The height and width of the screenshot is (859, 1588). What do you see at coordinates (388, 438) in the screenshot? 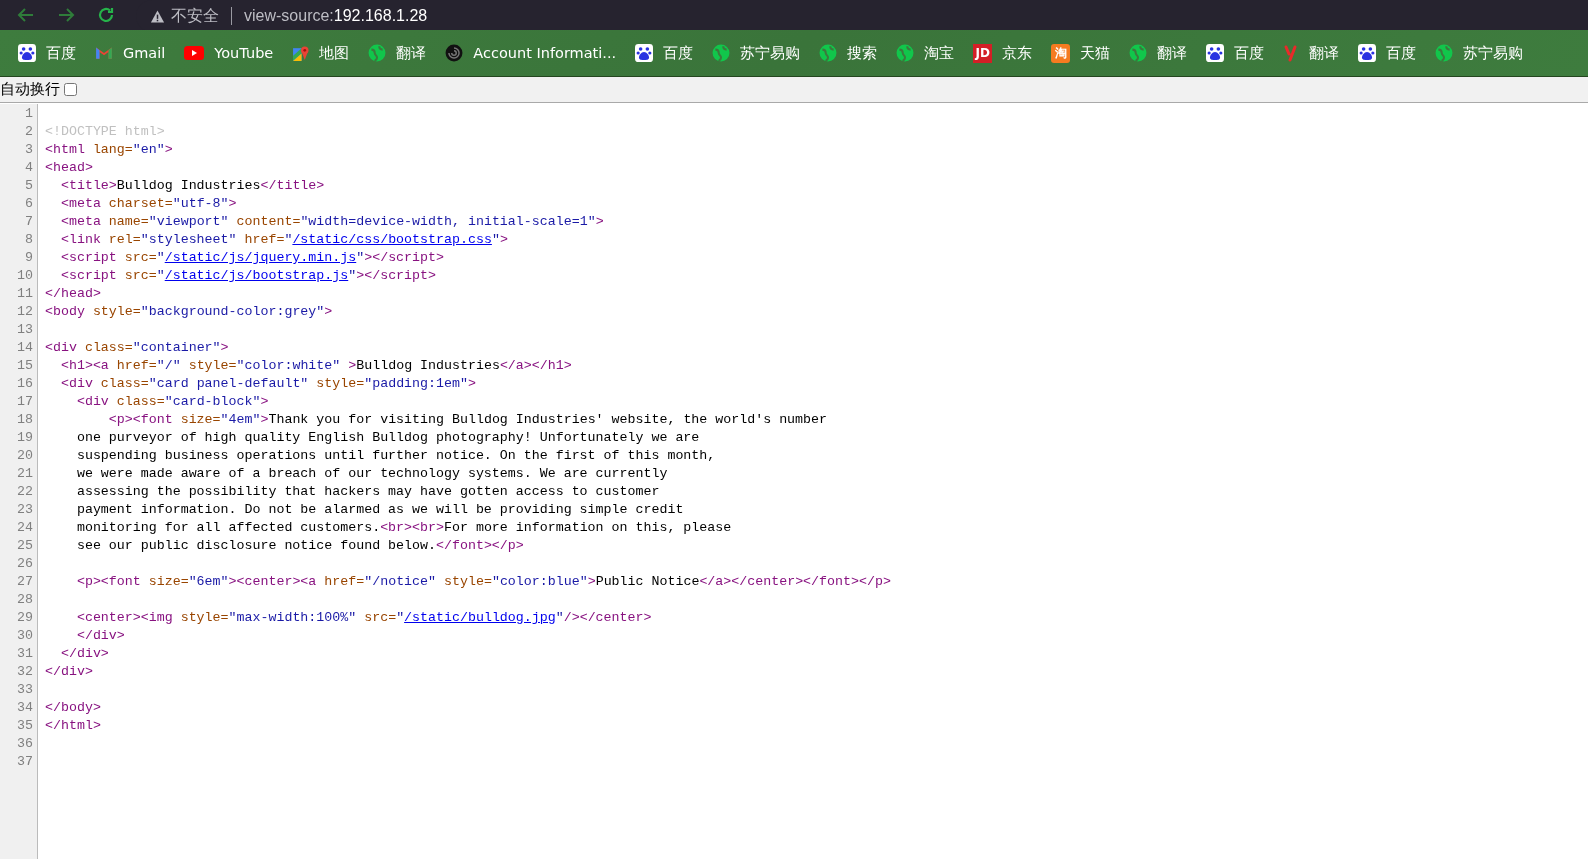
I see `code-line: one purveyor of high quality English Bulldog photography! Unfortunately we are` at bounding box center [388, 438].